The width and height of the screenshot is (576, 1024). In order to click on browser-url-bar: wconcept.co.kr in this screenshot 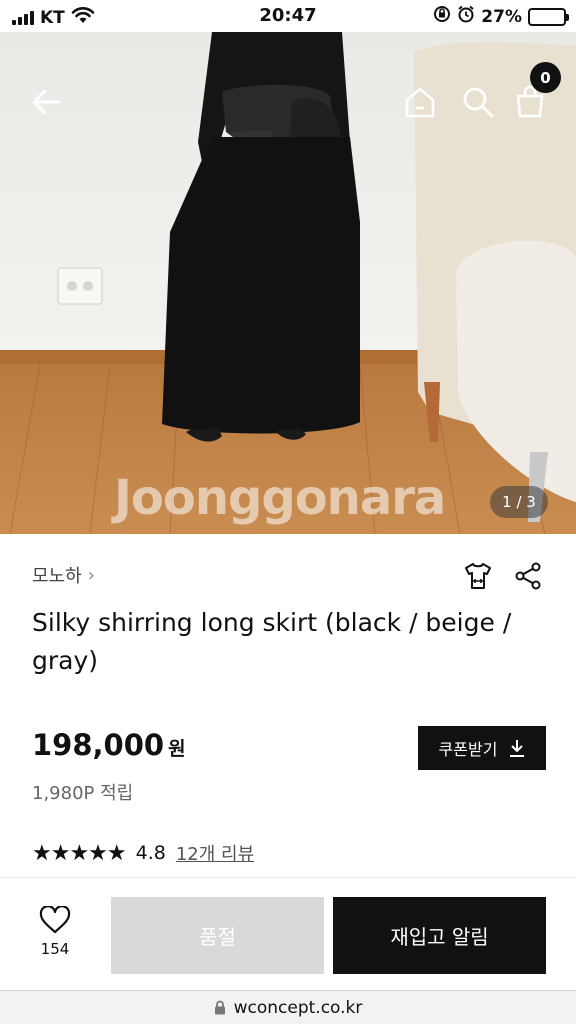, I will do `click(288, 1007)`.